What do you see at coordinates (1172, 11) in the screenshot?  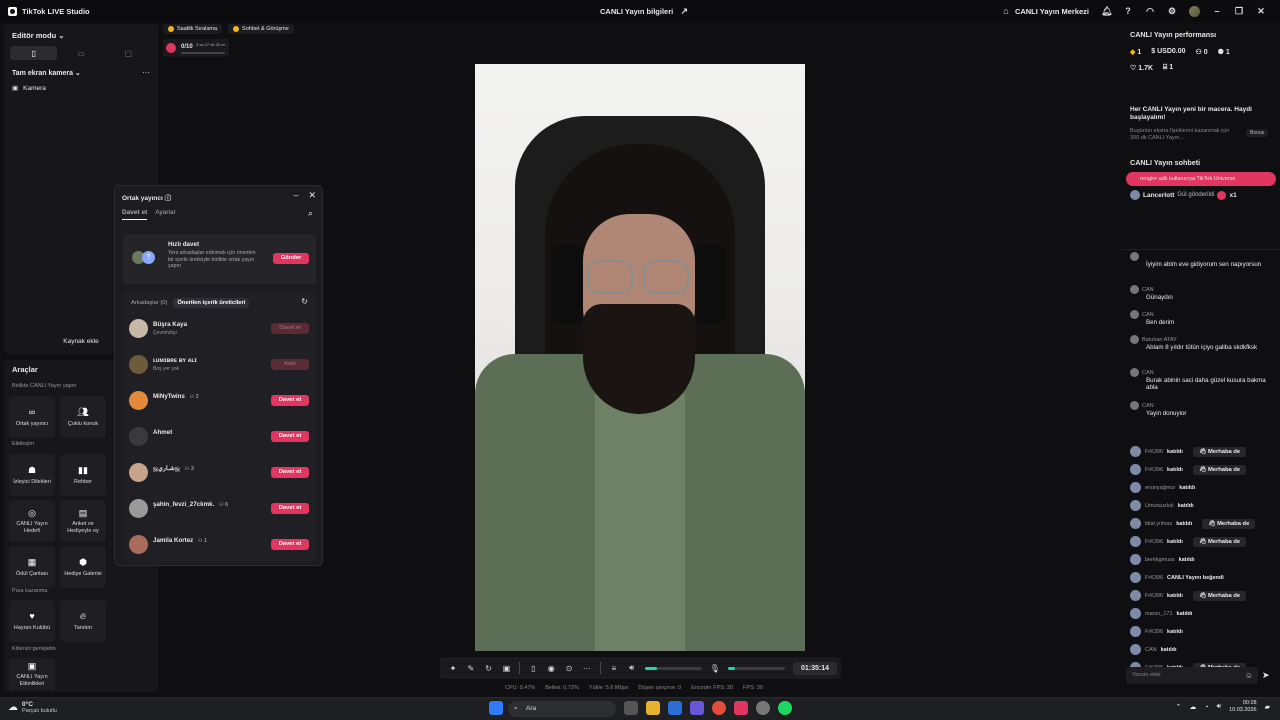 I see `gear-icon: ⚙` at bounding box center [1172, 11].